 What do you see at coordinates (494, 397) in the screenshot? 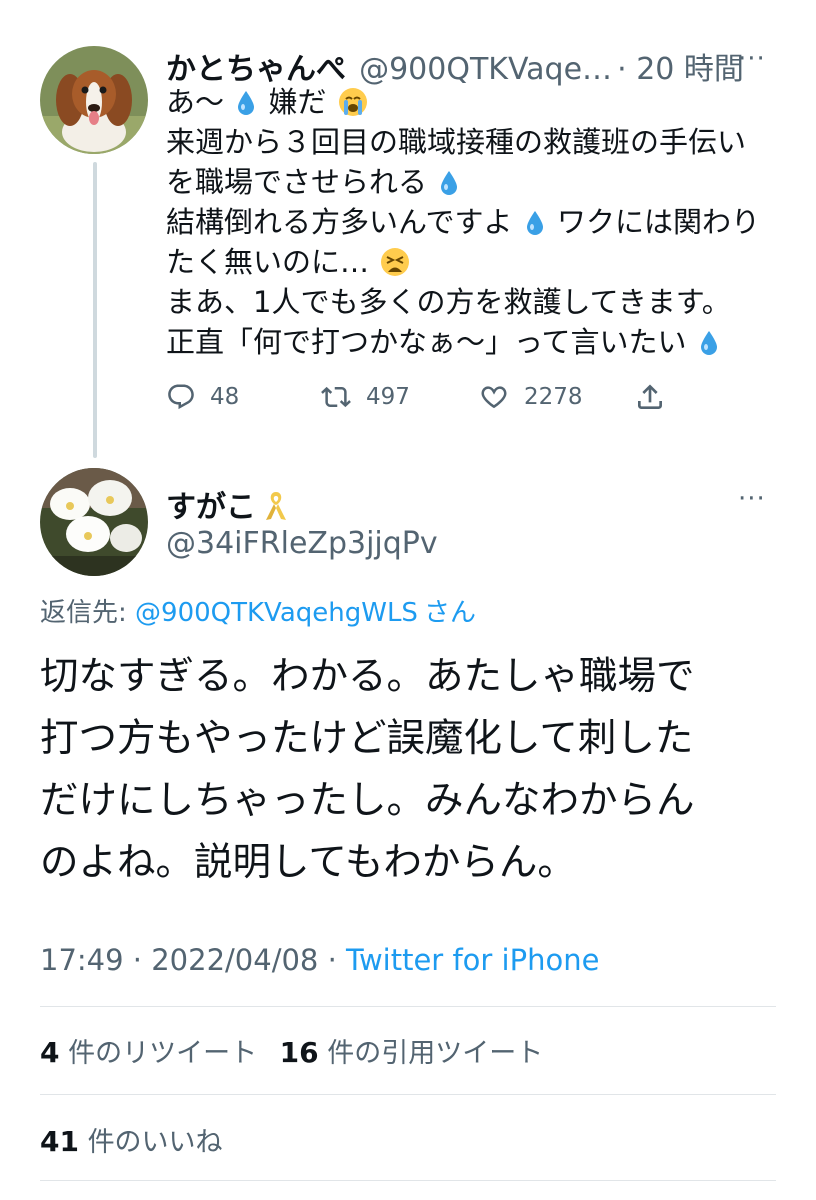
I see `like-icon` at bounding box center [494, 397].